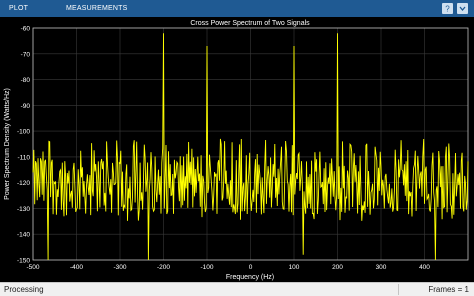 The width and height of the screenshot is (474, 296). Describe the element at coordinates (23, 209) in the screenshot. I see `y-tick-label: -130` at that location.